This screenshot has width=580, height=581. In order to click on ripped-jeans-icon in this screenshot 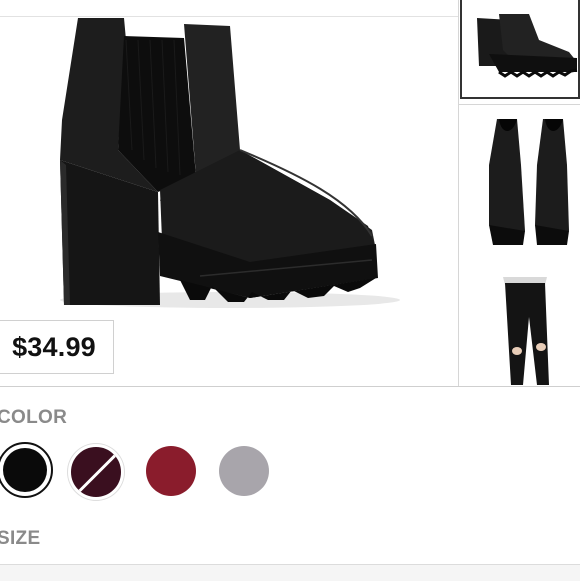, I will do `click(526, 331)`.